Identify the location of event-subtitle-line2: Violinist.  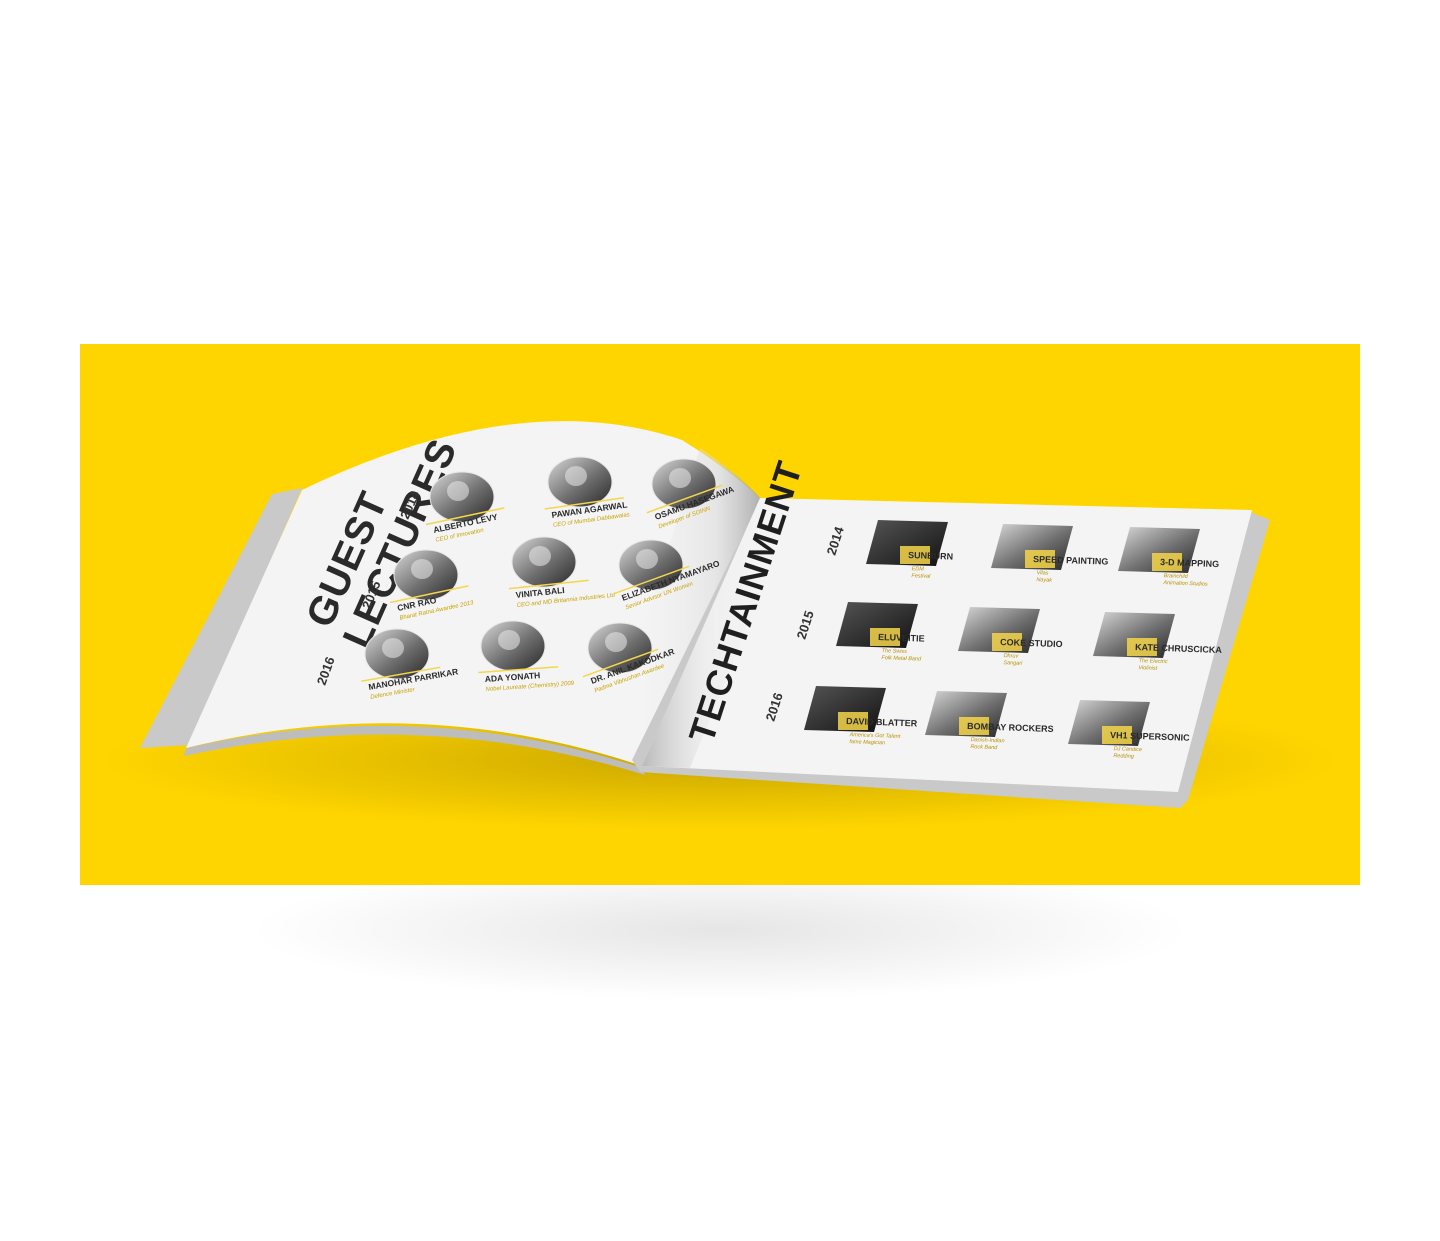
(1148, 668).